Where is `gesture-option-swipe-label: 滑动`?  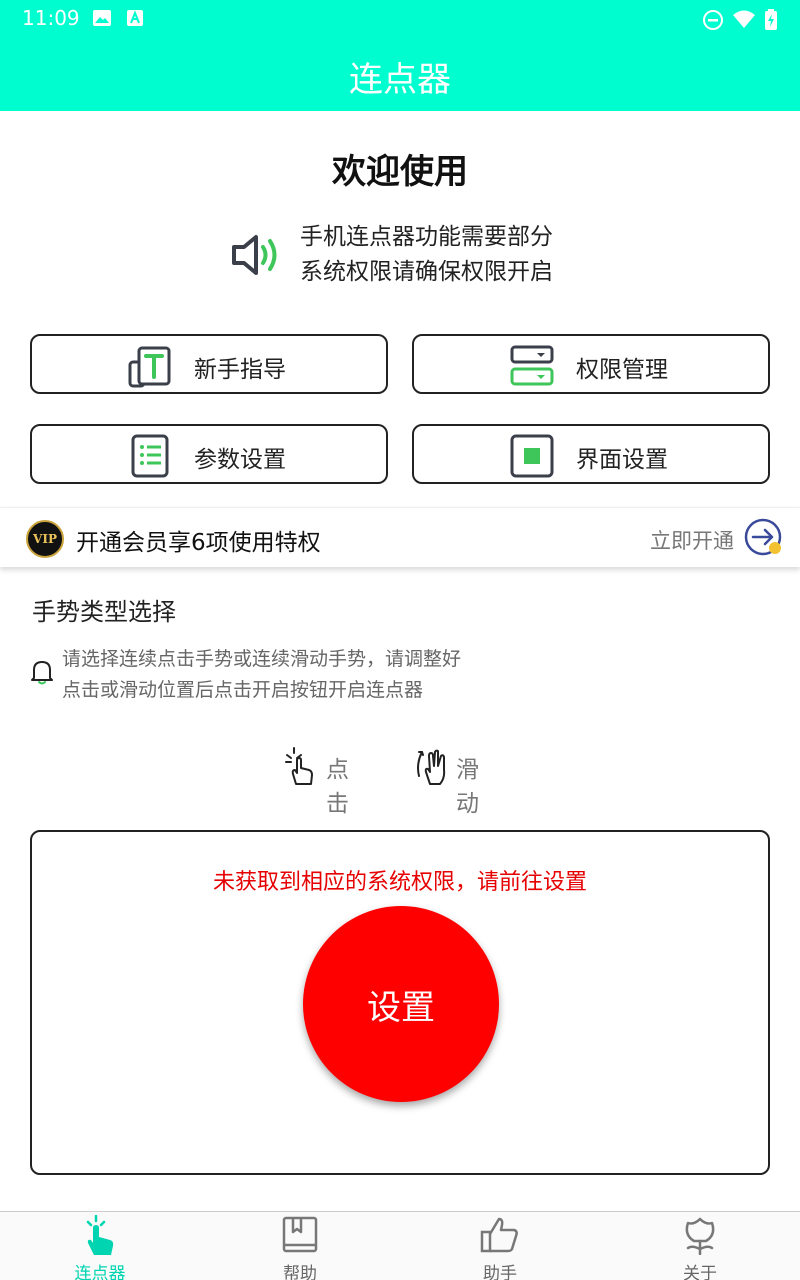
gesture-option-swipe-label: 滑动 is located at coordinates (467, 787).